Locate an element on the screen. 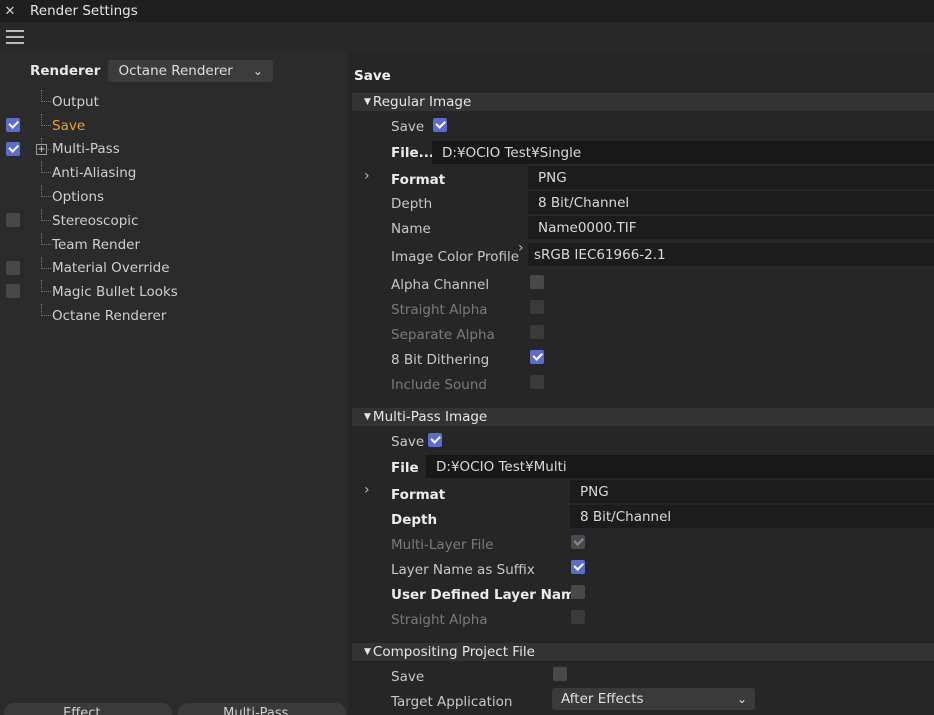 The image size is (934, 715). regular-save-checkbox is located at coordinates (440, 125).